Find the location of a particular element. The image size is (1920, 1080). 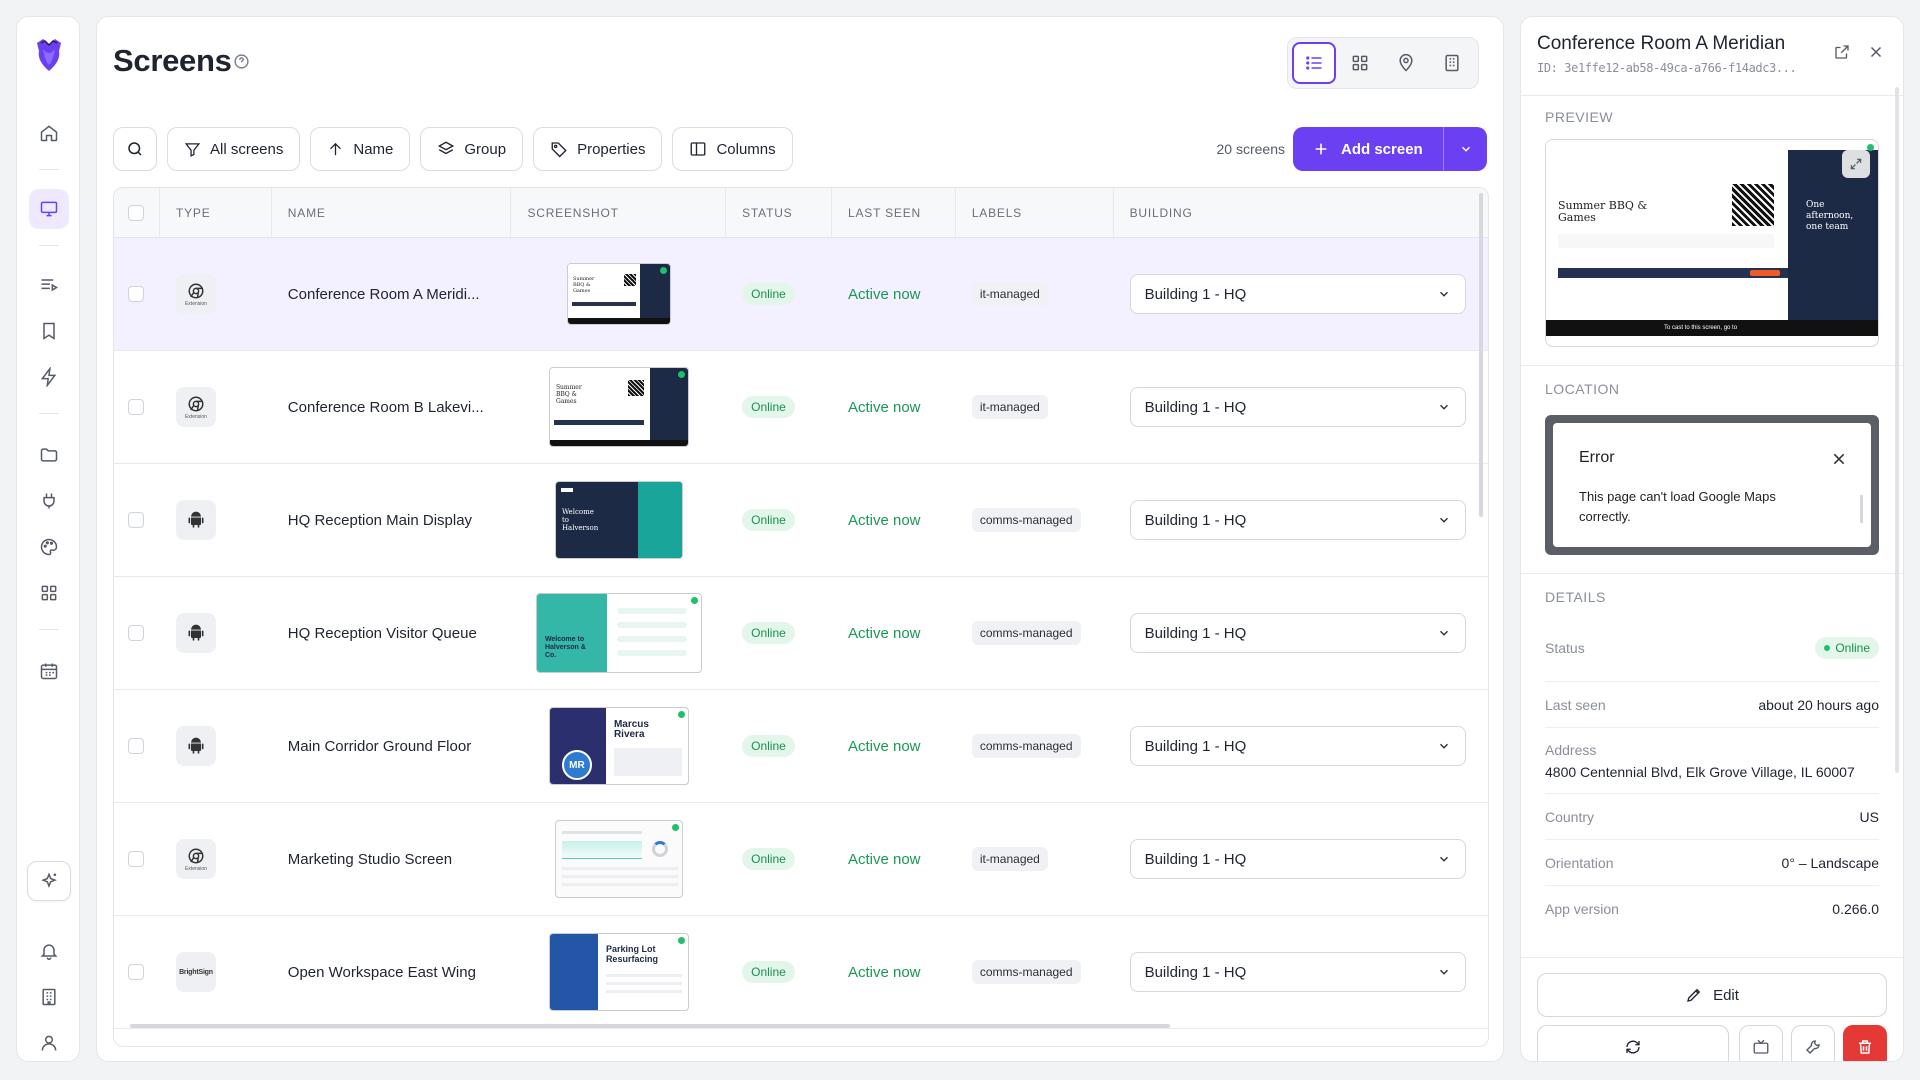

screenshot-thumbnail: MR Marcus Rivera is located at coordinates (618, 746).